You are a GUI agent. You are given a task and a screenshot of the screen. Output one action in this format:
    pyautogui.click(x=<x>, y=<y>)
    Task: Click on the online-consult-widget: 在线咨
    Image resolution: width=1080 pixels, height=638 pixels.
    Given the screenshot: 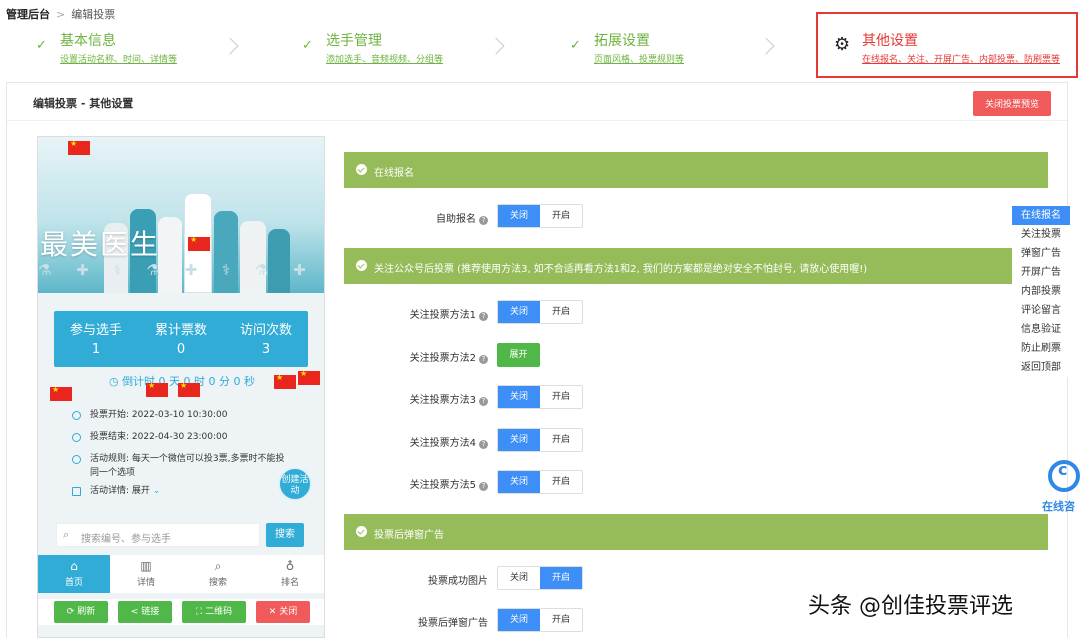 What is the action you would take?
    pyautogui.click(x=1060, y=487)
    